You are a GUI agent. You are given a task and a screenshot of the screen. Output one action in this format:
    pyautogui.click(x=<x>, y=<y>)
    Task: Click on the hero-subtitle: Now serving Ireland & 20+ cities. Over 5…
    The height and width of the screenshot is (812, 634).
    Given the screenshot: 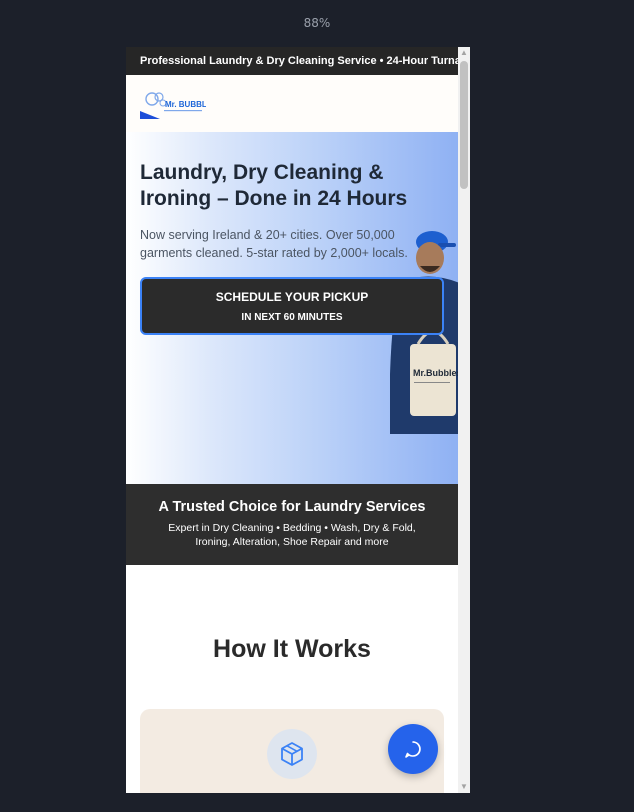 What is the action you would take?
    pyautogui.click(x=285, y=244)
    